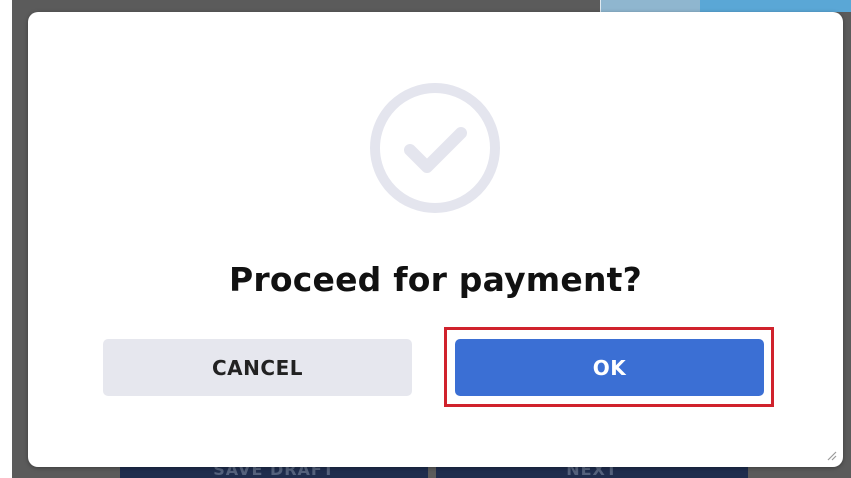 The height and width of the screenshot is (478, 851). Describe the element at coordinates (435, 279) in the screenshot. I see `dialog-title: Proceed for payment?` at that location.